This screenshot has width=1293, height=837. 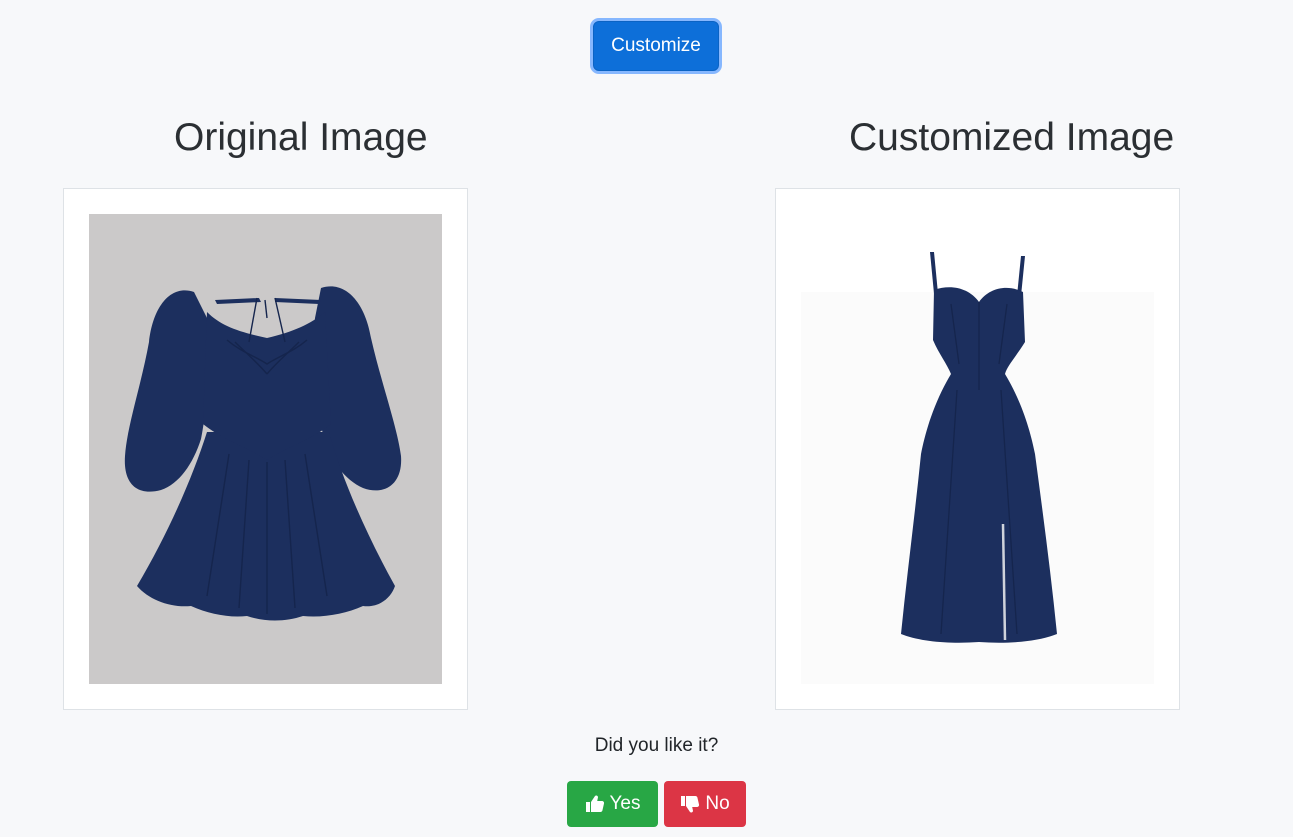 What do you see at coordinates (595, 804) in the screenshot?
I see `thumbs-up-icon` at bounding box center [595, 804].